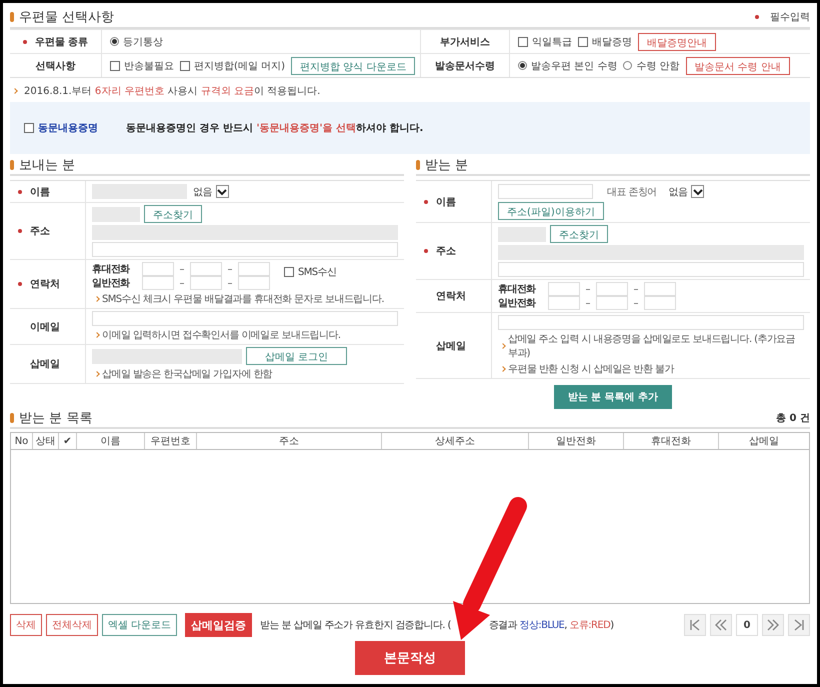  Describe the element at coordinates (410, 658) in the screenshot. I see `submit-button: 본문작성` at that location.